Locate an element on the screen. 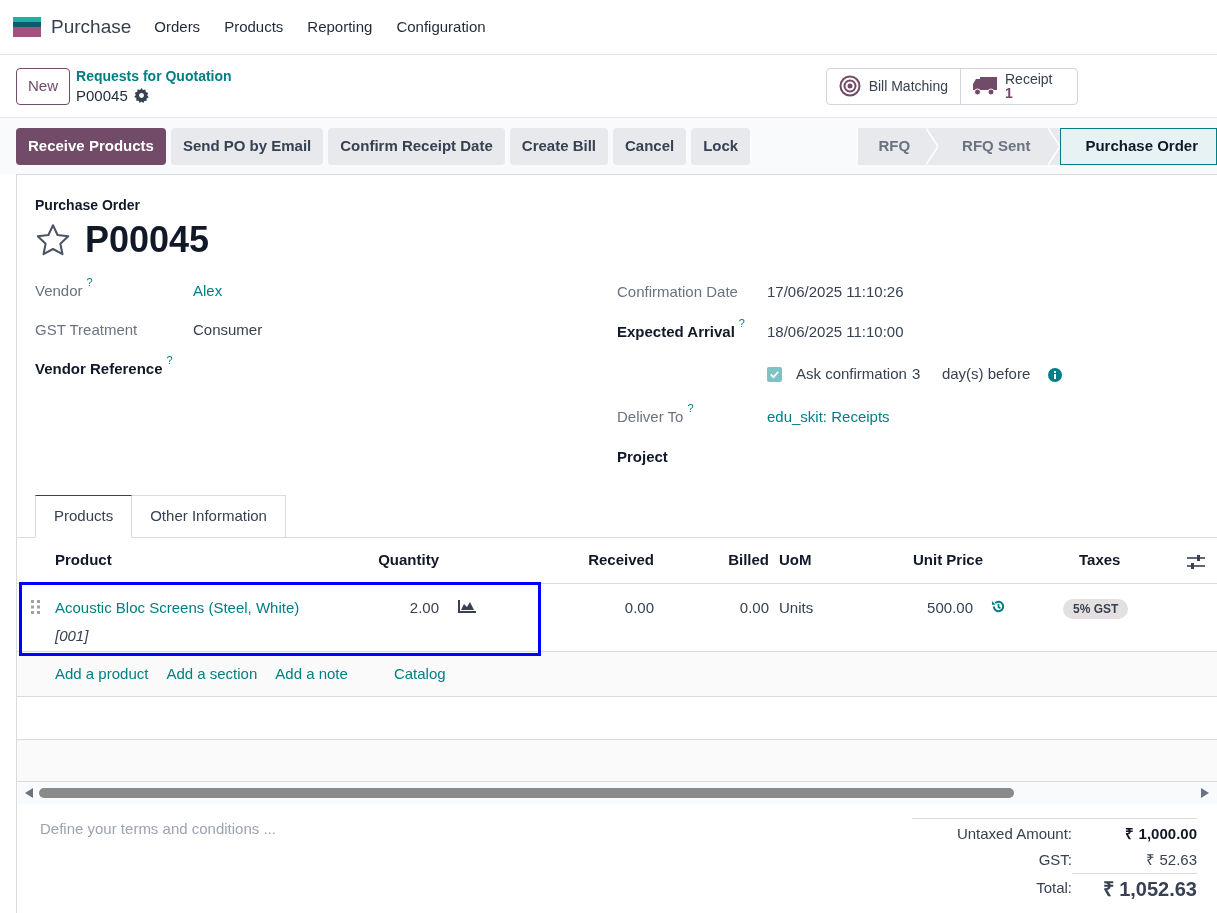 This screenshot has width=1217, height=913. total-value: ₹ 1,052.63 is located at coordinates (1134, 888).